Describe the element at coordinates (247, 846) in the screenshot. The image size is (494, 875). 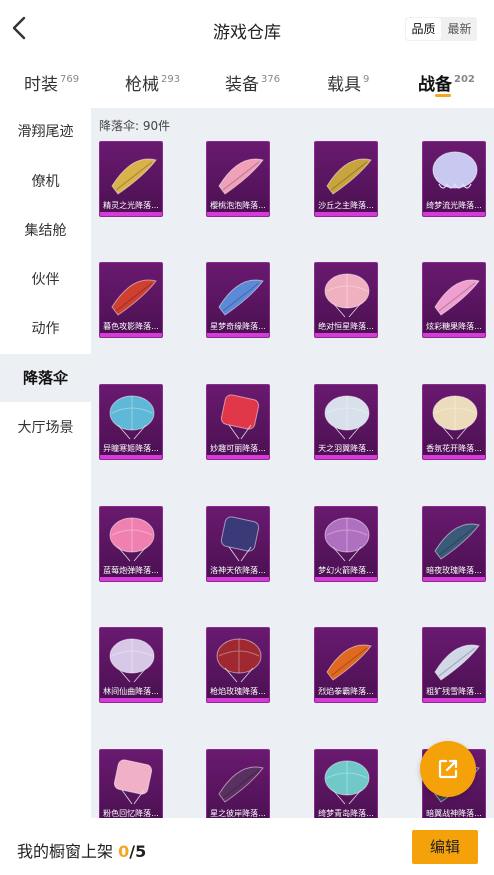
I see `bottom-bar: 我的橱窗上架 0/5 编辑` at that location.